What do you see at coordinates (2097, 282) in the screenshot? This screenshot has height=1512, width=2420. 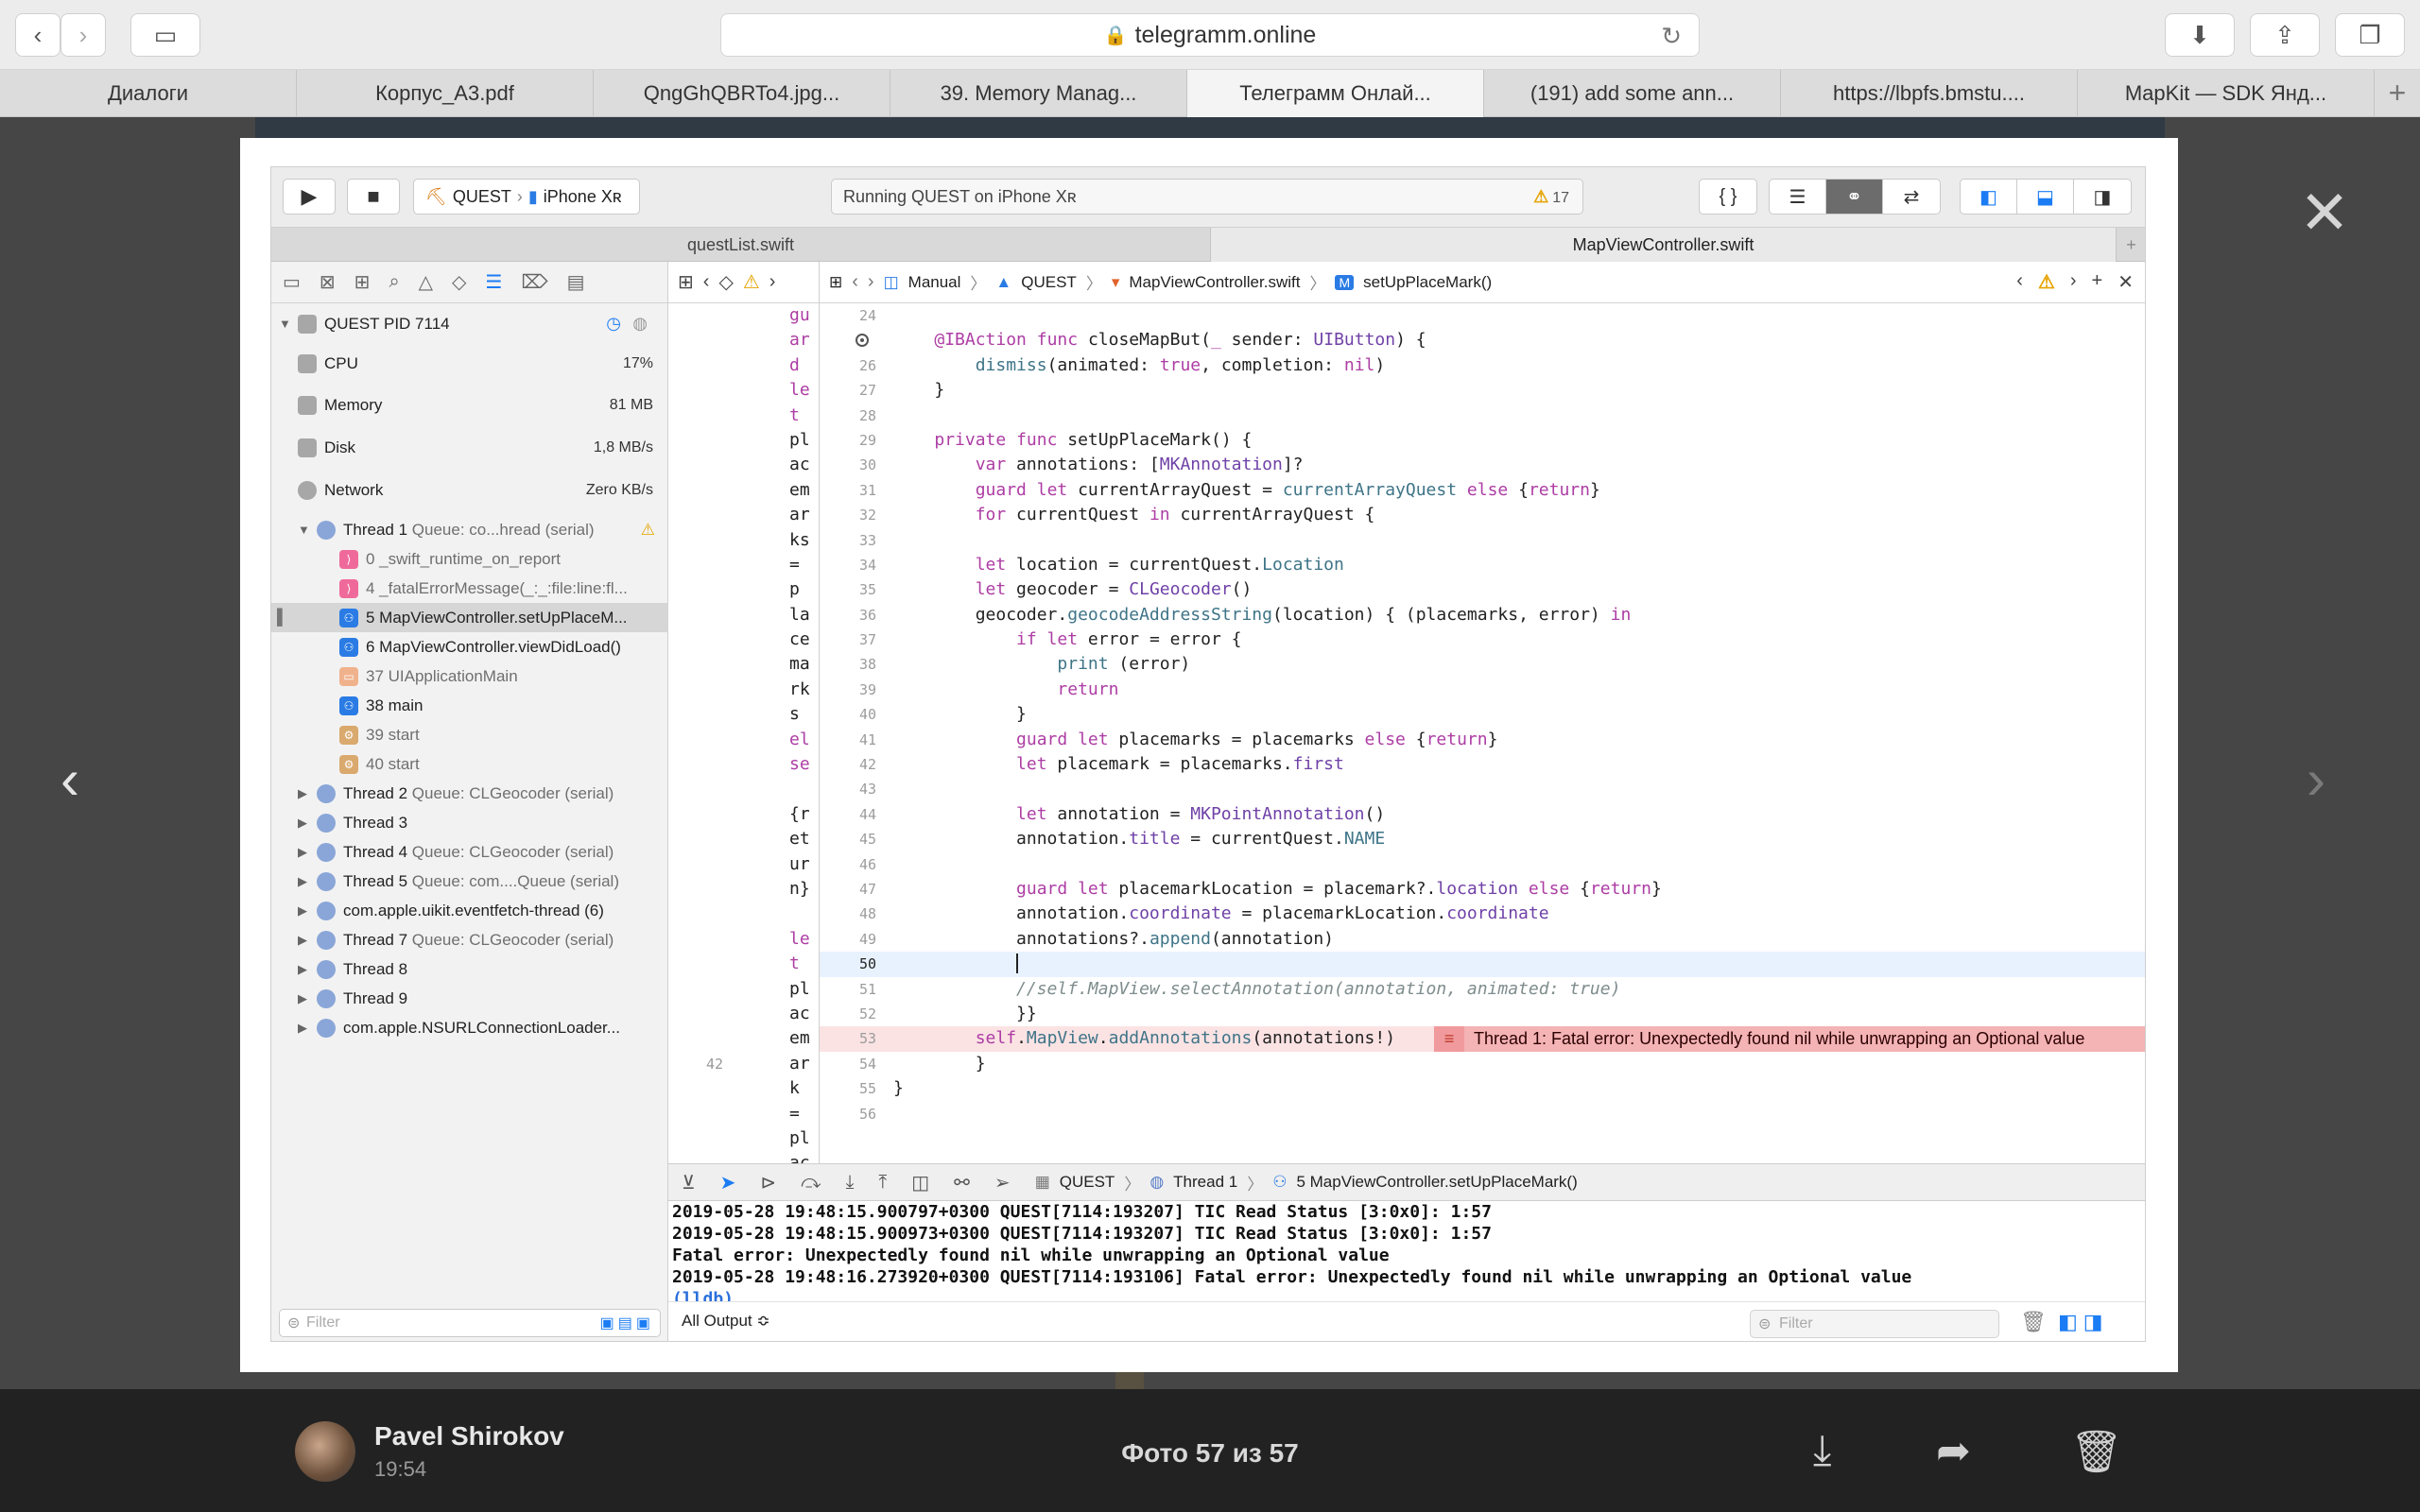 I see `plus-icon: +` at bounding box center [2097, 282].